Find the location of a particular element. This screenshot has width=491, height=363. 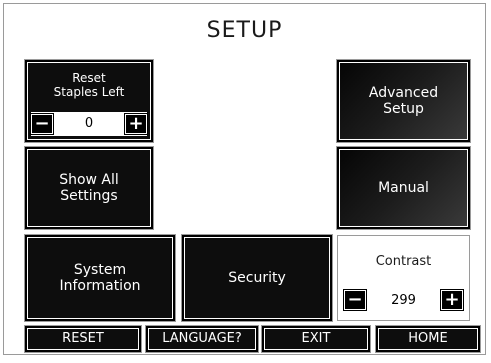

reset-staples-stepper: − 0 + is located at coordinates (89, 124).